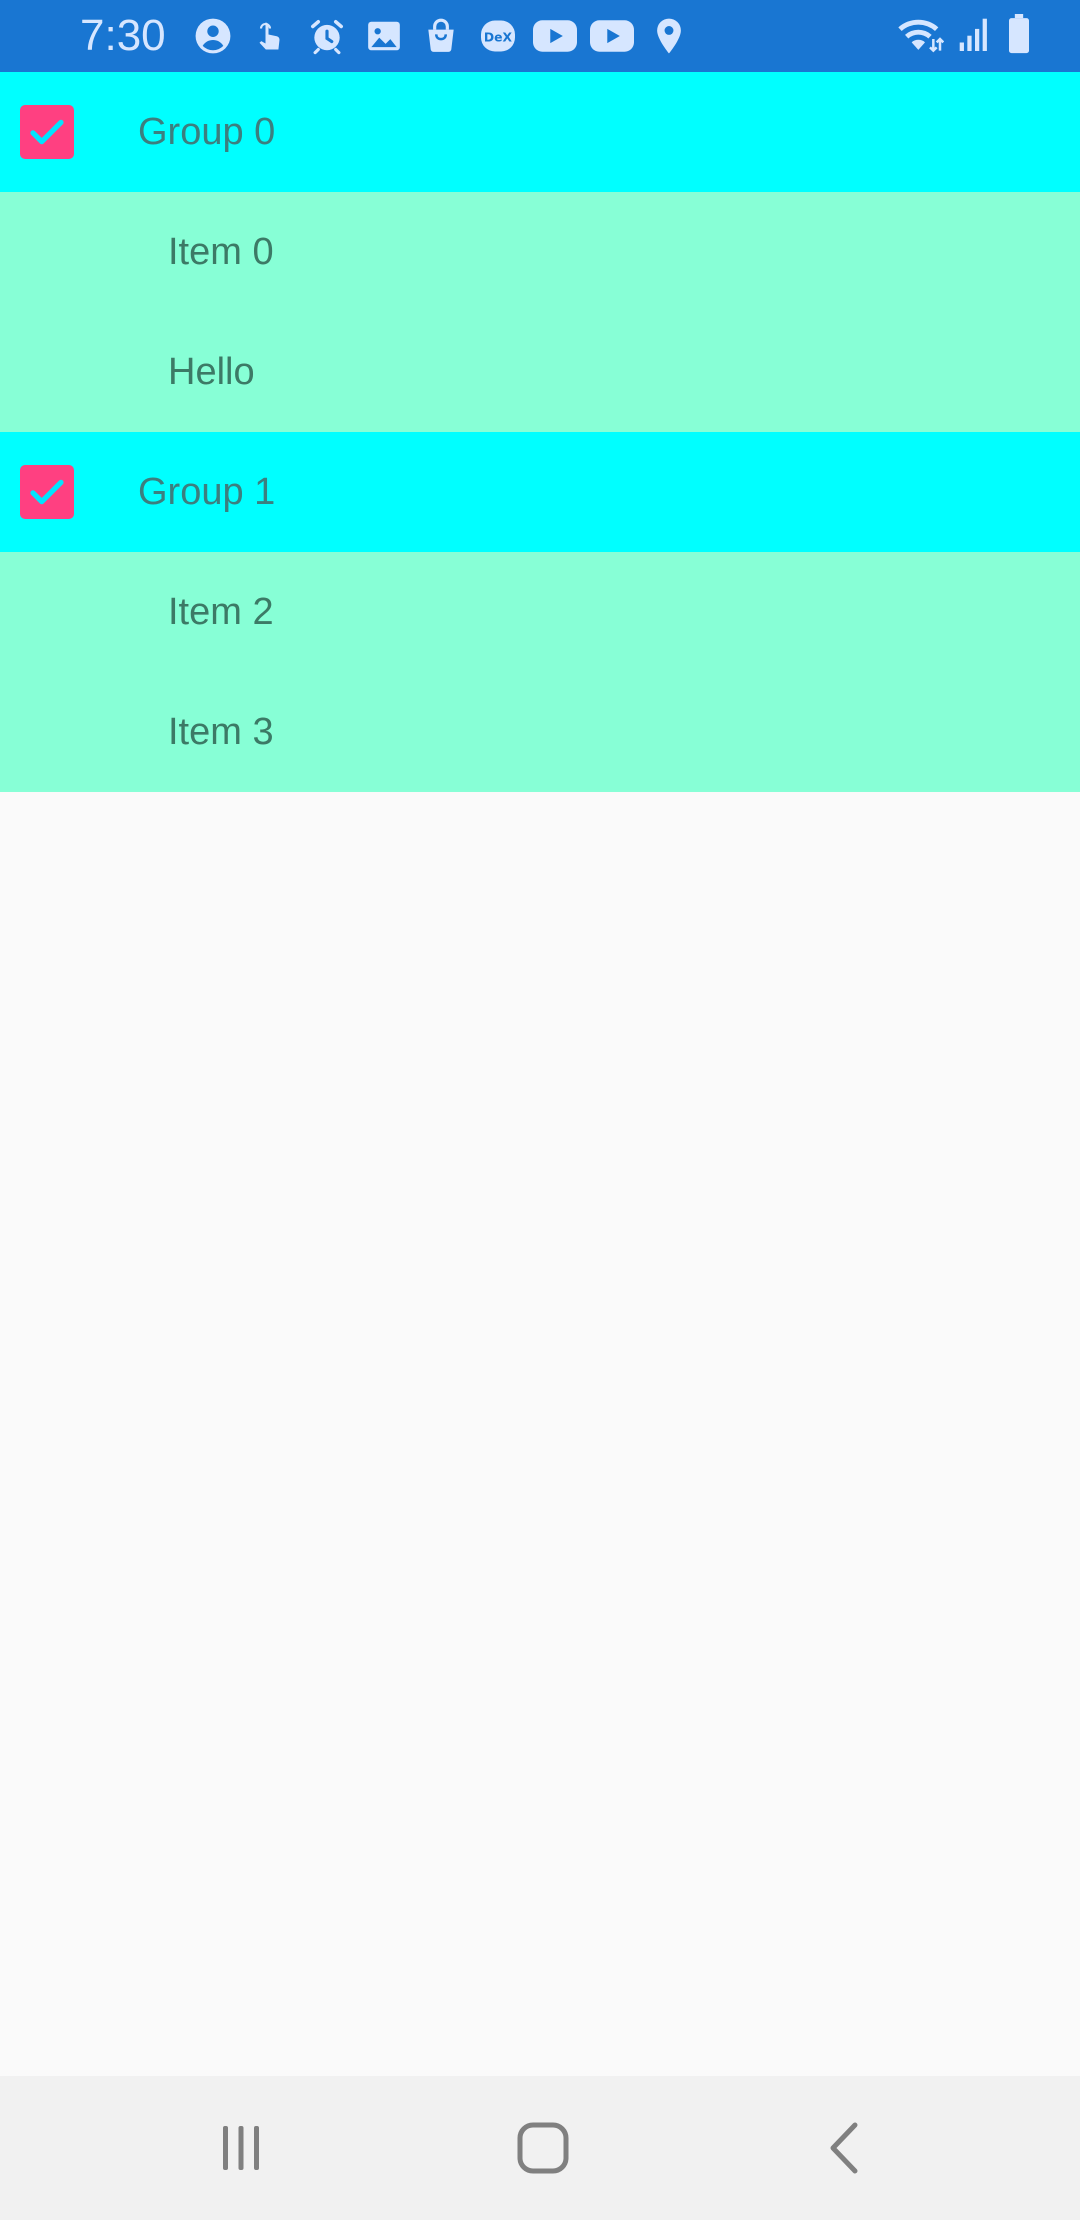 Image resolution: width=1080 pixels, height=2220 pixels. I want to click on back-icon, so click(844, 2148).